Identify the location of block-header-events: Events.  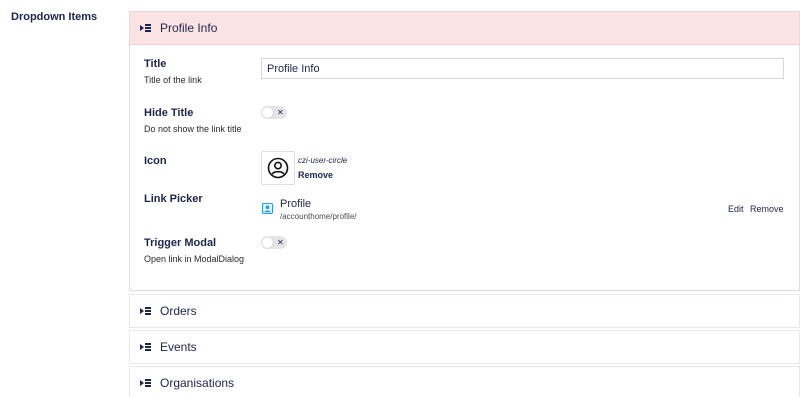
(464, 347).